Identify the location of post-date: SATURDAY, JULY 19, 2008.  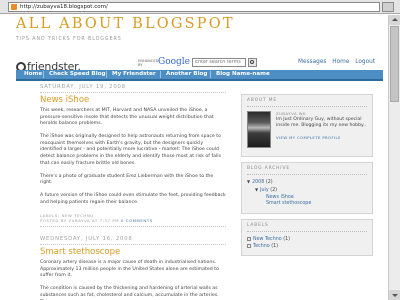
(133, 88).